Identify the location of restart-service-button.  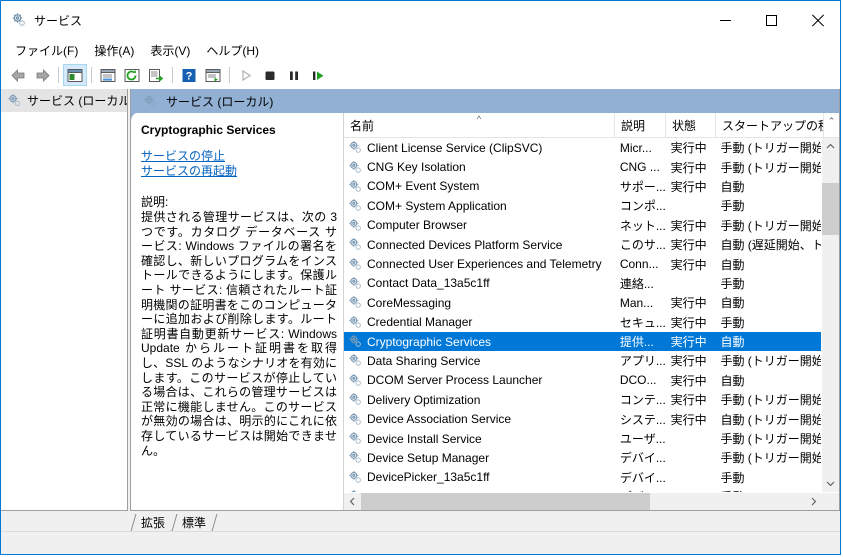
(318, 75).